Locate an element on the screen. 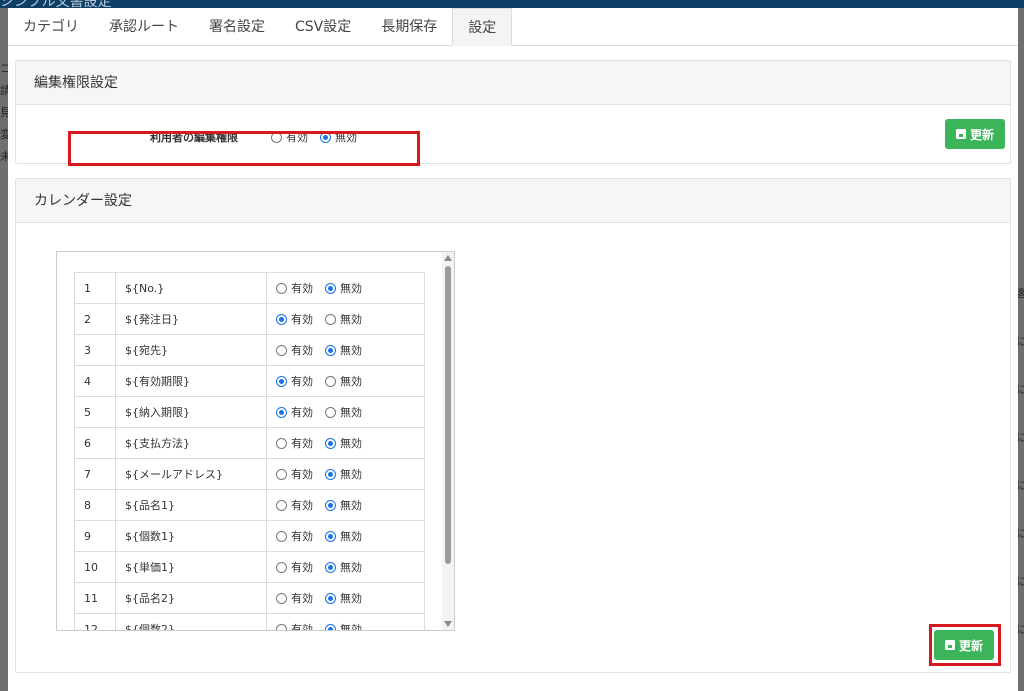 The image size is (1024, 691). row-variable-name: ${個数1} is located at coordinates (191, 536).